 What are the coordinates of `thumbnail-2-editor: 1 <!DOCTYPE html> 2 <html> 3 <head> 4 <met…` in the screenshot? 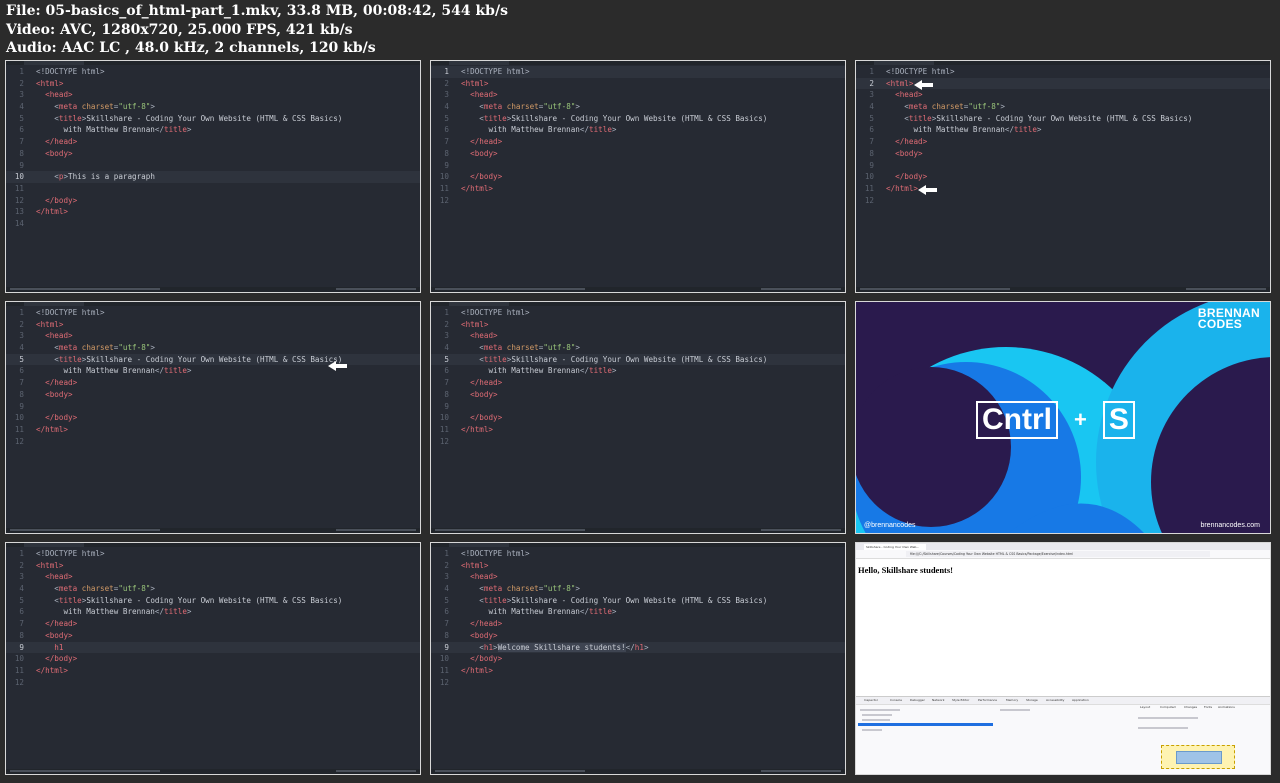 It's located at (638, 176).